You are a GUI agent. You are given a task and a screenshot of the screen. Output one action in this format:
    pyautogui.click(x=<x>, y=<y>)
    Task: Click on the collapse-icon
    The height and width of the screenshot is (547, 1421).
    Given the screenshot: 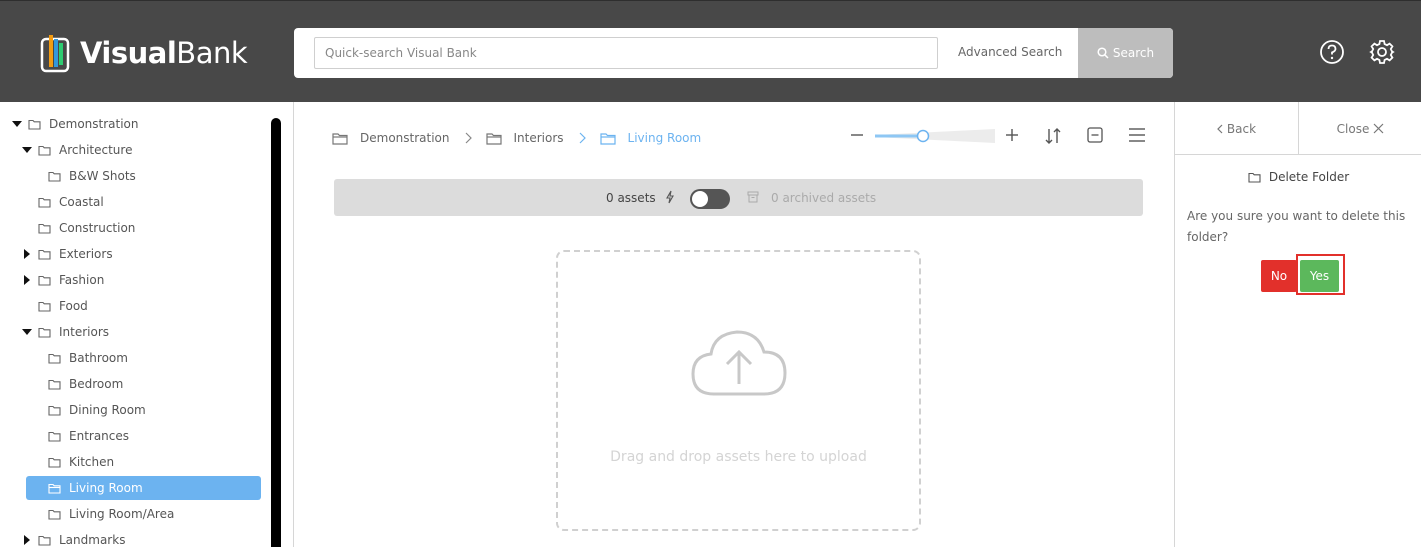 What is the action you would take?
    pyautogui.click(x=1095, y=135)
    